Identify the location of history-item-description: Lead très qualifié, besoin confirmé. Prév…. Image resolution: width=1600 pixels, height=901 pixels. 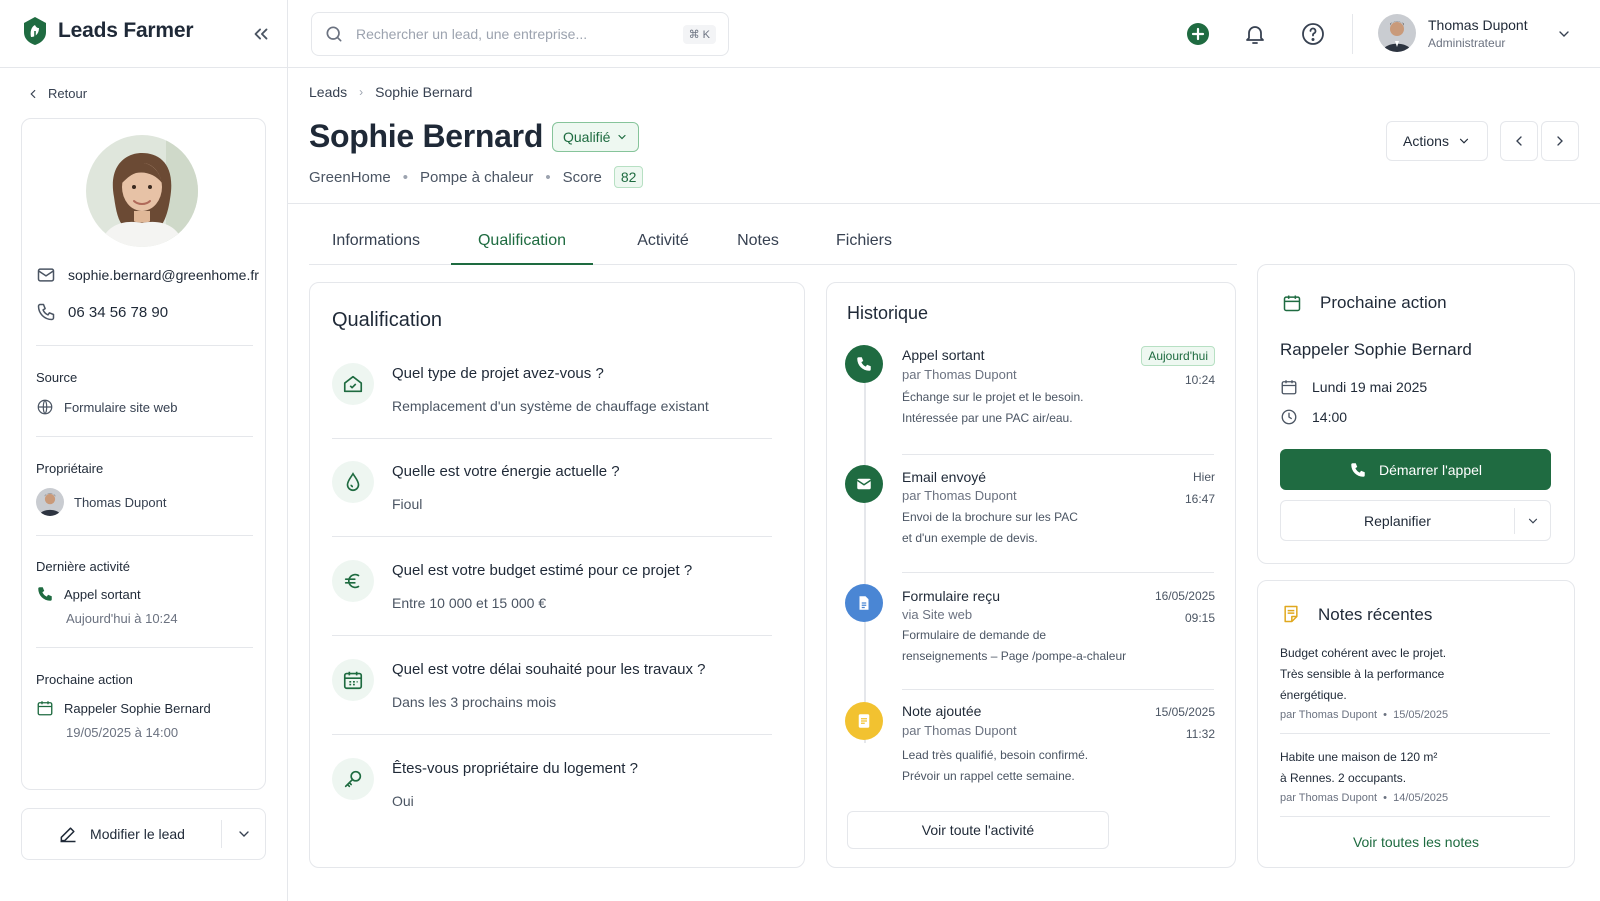
(995, 765).